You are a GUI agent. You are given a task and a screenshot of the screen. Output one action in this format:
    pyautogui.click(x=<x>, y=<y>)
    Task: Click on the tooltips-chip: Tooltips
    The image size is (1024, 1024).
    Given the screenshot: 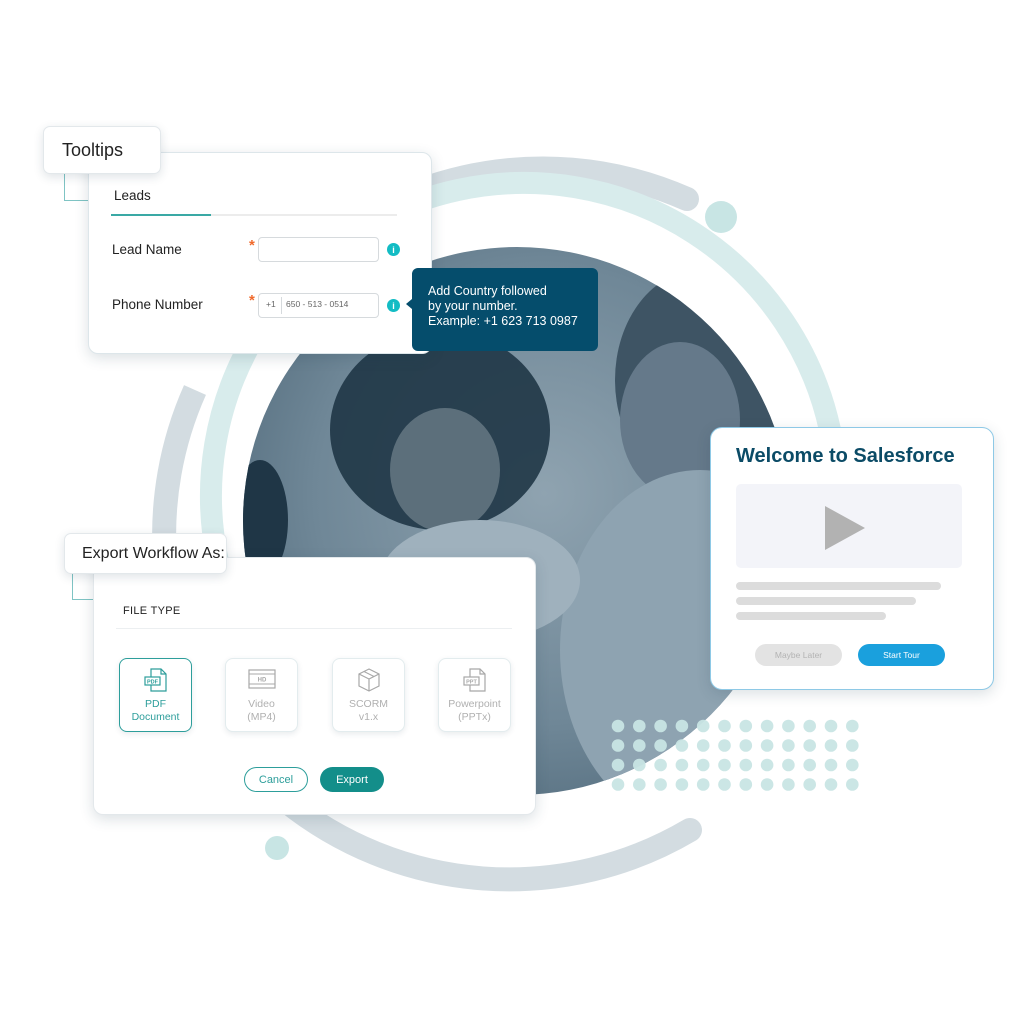 What is the action you would take?
    pyautogui.click(x=102, y=150)
    